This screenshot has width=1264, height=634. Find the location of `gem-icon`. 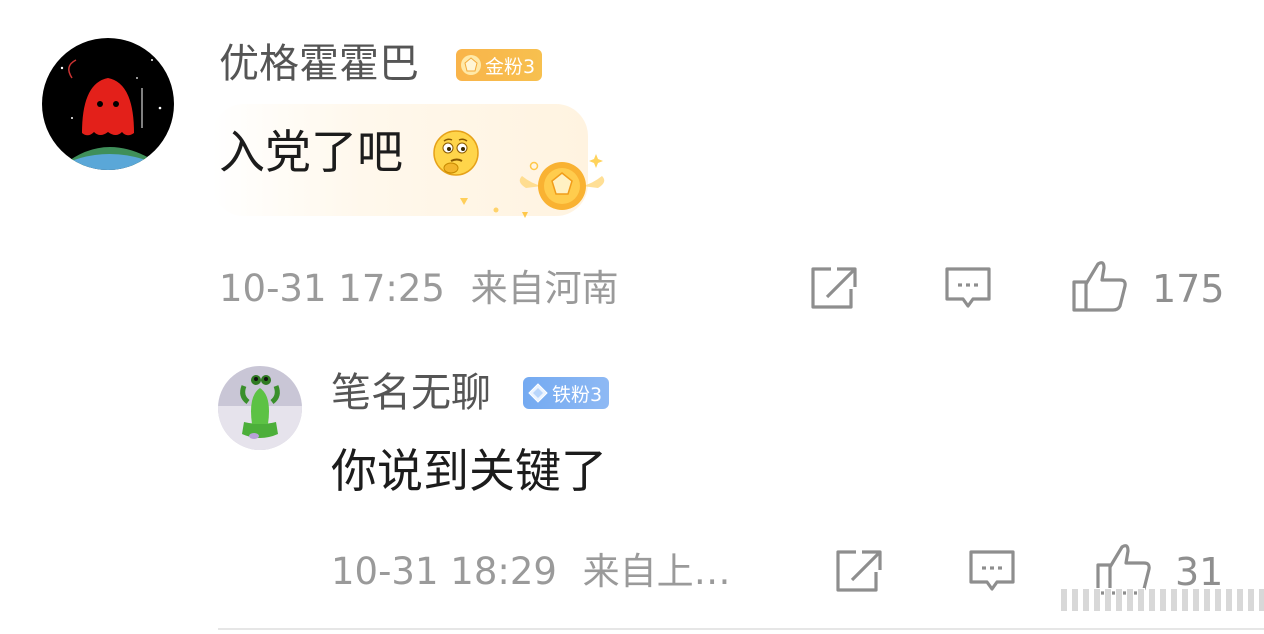

gem-icon is located at coordinates (471, 65).